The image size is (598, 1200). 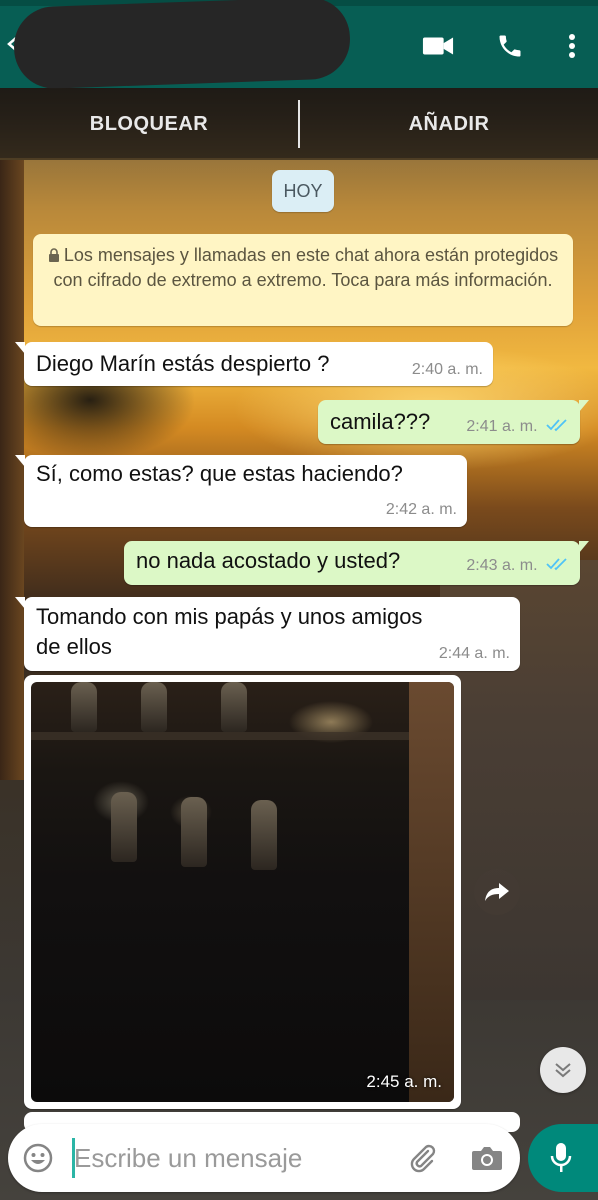 I want to click on message-text: camila???, so click(x=380, y=421).